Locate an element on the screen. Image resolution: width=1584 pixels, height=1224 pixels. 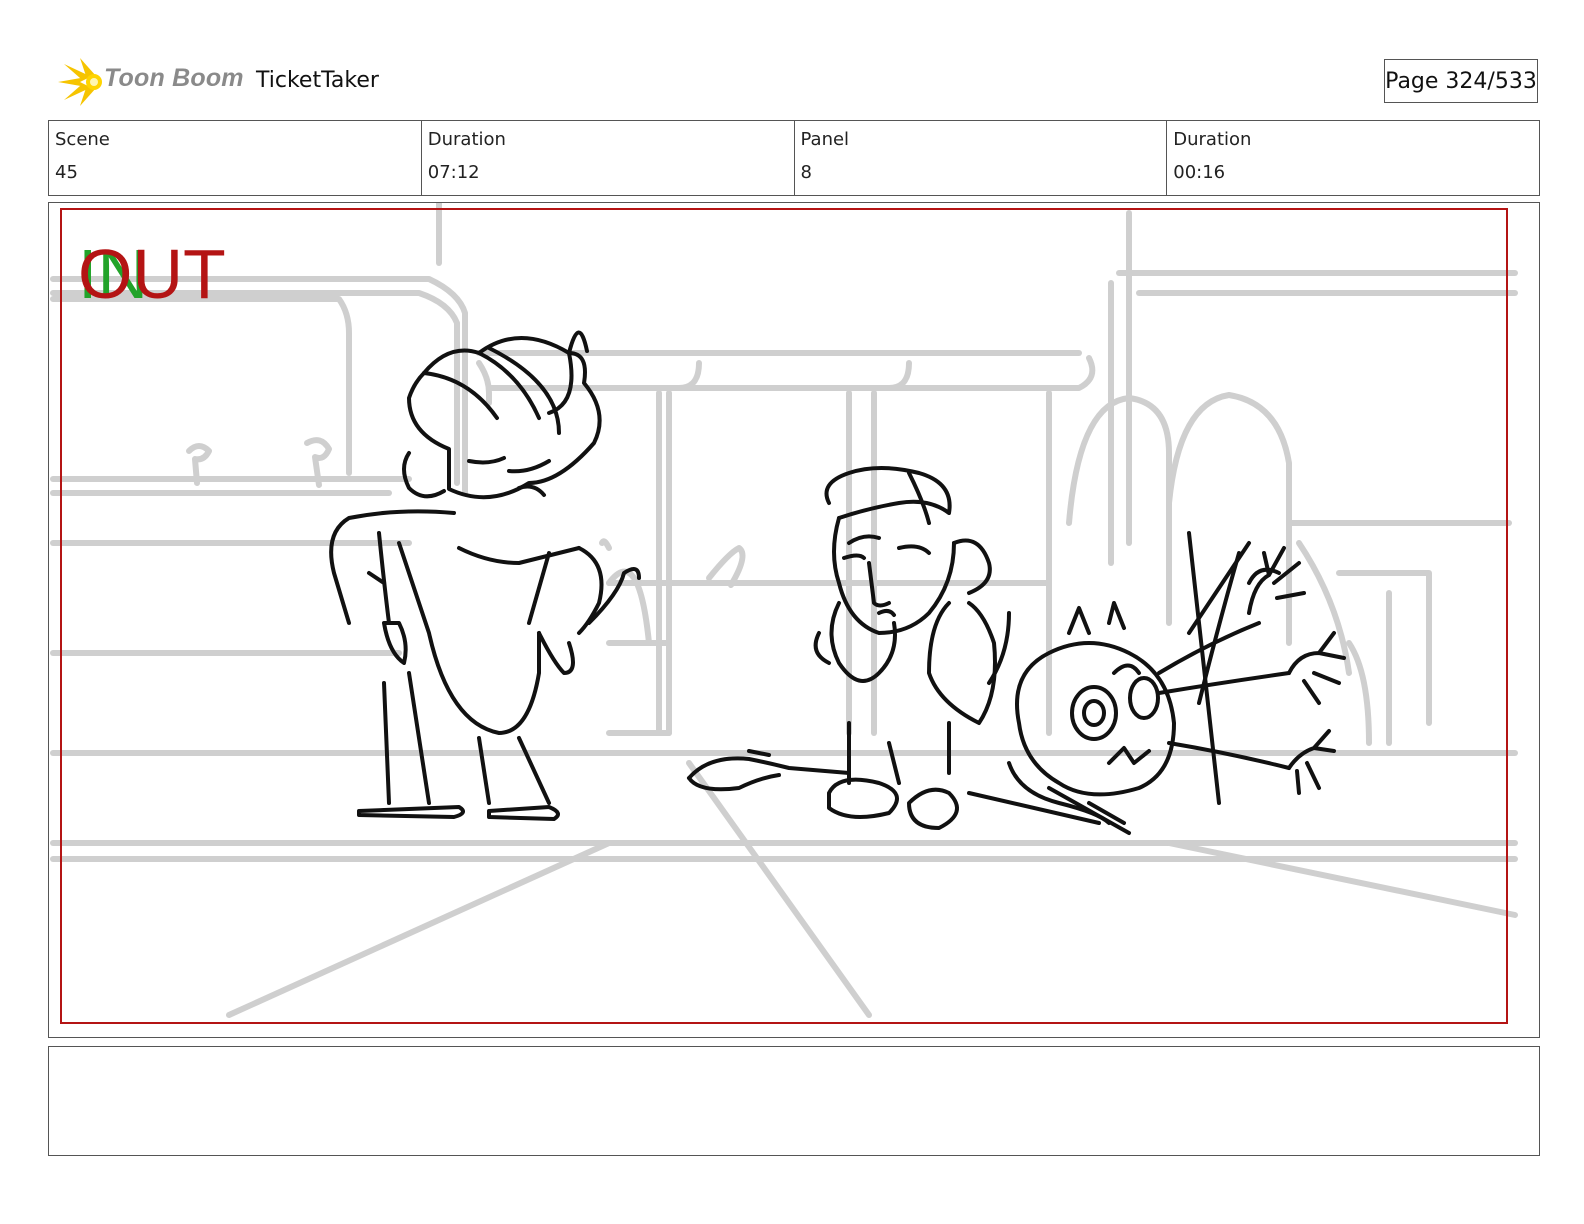
scene-duration-label: Duration is located at coordinates (466, 139).